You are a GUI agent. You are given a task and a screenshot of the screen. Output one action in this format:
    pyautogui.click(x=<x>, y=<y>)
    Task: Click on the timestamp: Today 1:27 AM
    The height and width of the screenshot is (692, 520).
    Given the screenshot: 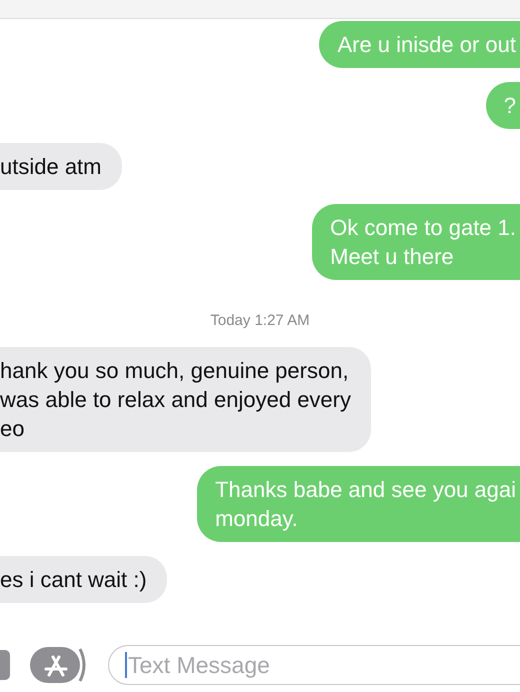 What is the action you would take?
    pyautogui.click(x=260, y=320)
    